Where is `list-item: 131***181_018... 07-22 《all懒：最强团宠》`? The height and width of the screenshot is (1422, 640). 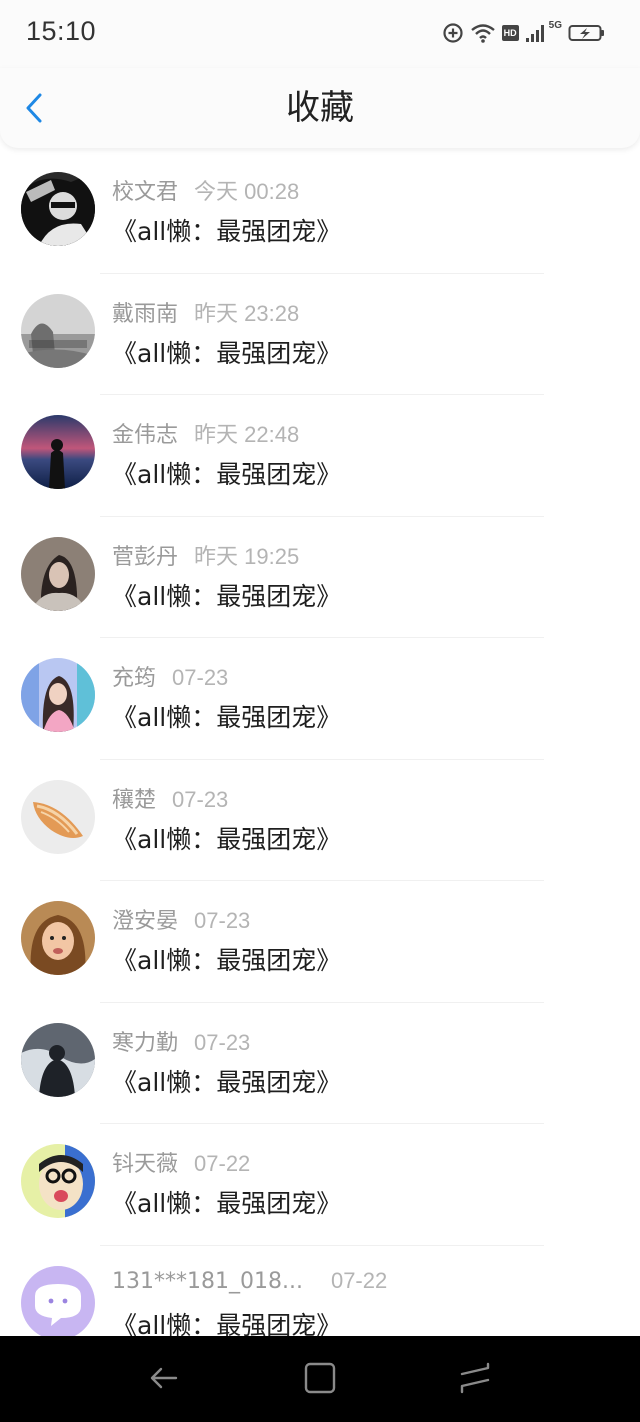
list-item: 131***181_018... 07-22 《all懒：最强团宠》 is located at coordinates (320, 1291).